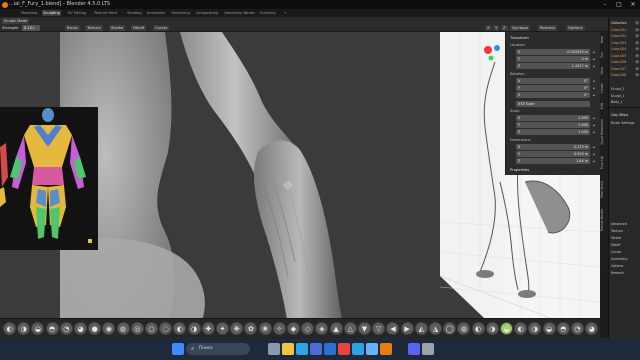 The image size is (640, 360). Describe the element at coordinates (268, 13) in the screenshot. I see `workspace-tab-scripting: Scripting` at that location.